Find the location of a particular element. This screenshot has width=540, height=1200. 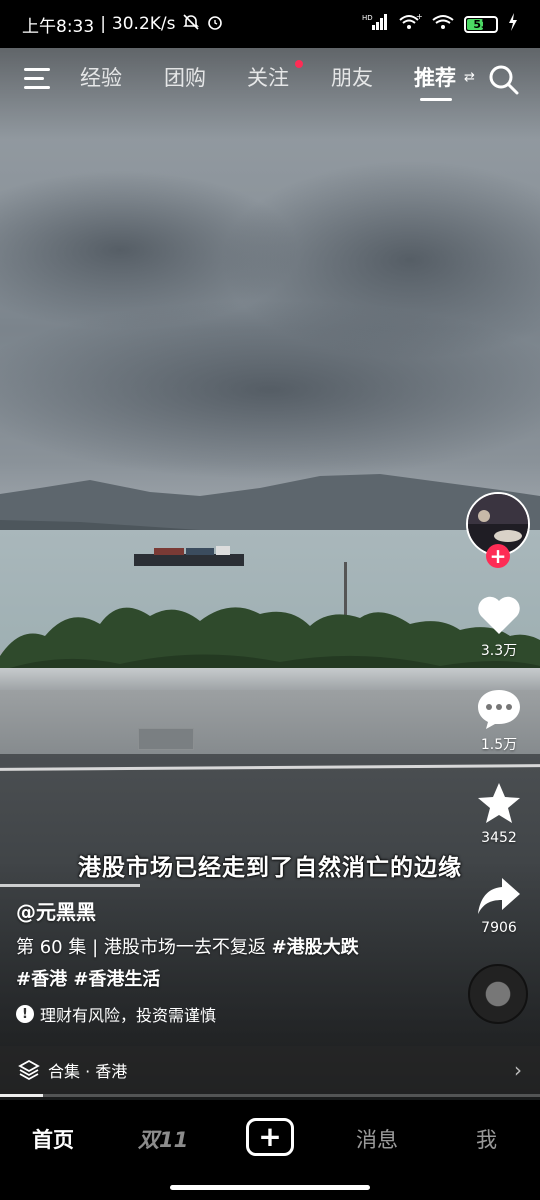

home-indicator is located at coordinates (270, 1187).